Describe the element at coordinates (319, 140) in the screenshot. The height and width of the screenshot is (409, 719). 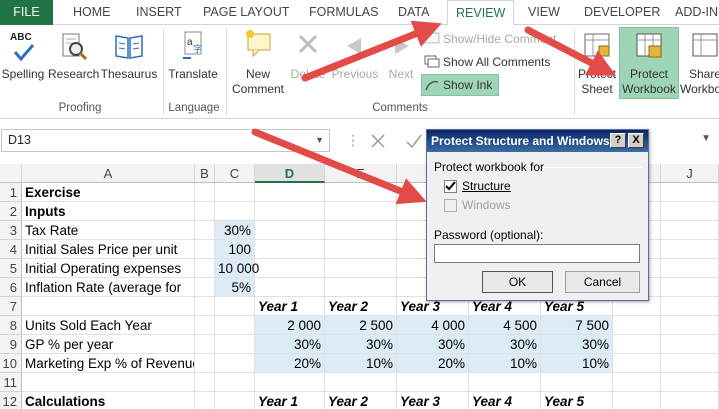
I see `chevron-down-icon: ▼` at that location.